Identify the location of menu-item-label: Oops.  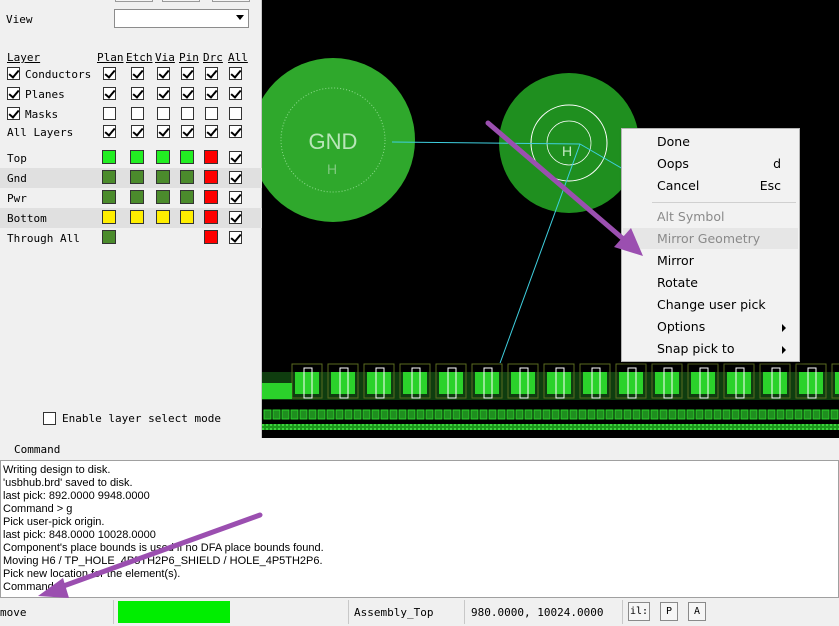
(673, 163).